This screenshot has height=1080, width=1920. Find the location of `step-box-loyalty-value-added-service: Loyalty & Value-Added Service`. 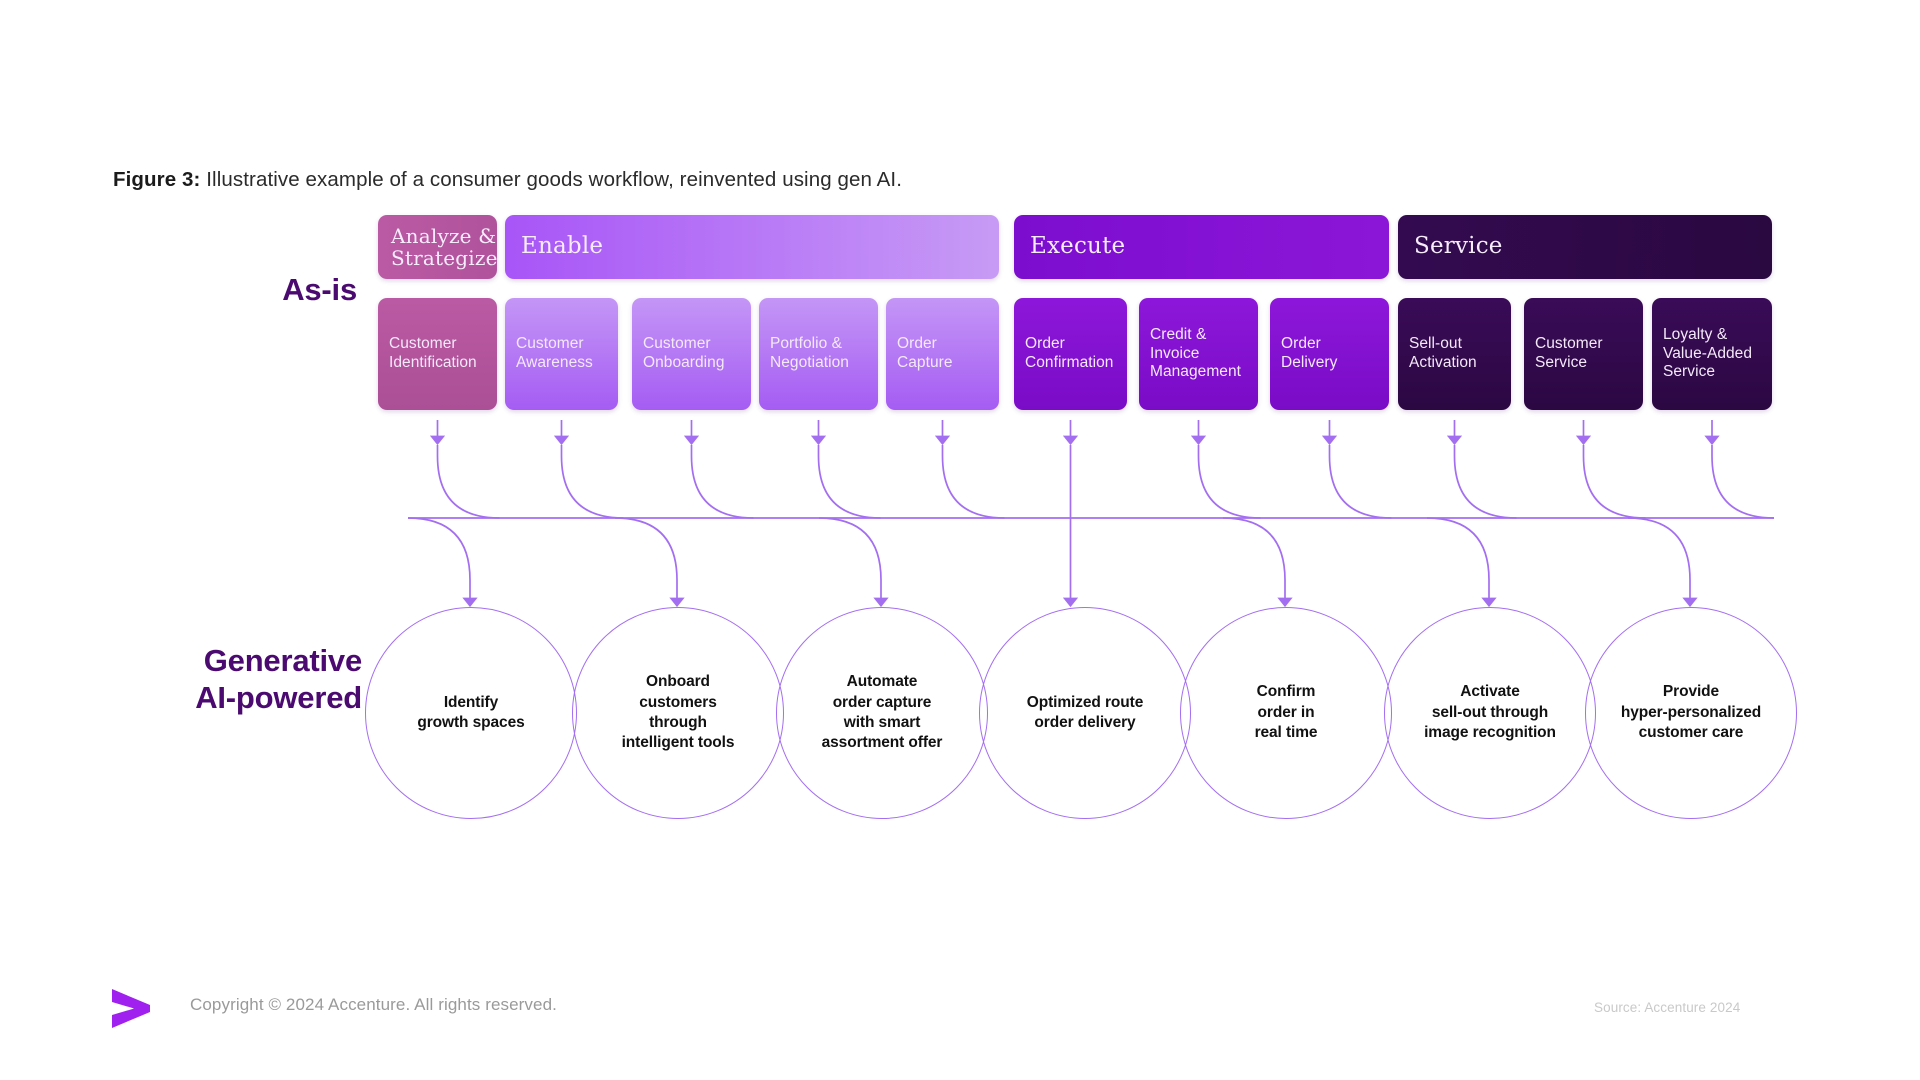

step-box-loyalty-value-added-service: Loyalty & Value-Added Service is located at coordinates (1712, 354).